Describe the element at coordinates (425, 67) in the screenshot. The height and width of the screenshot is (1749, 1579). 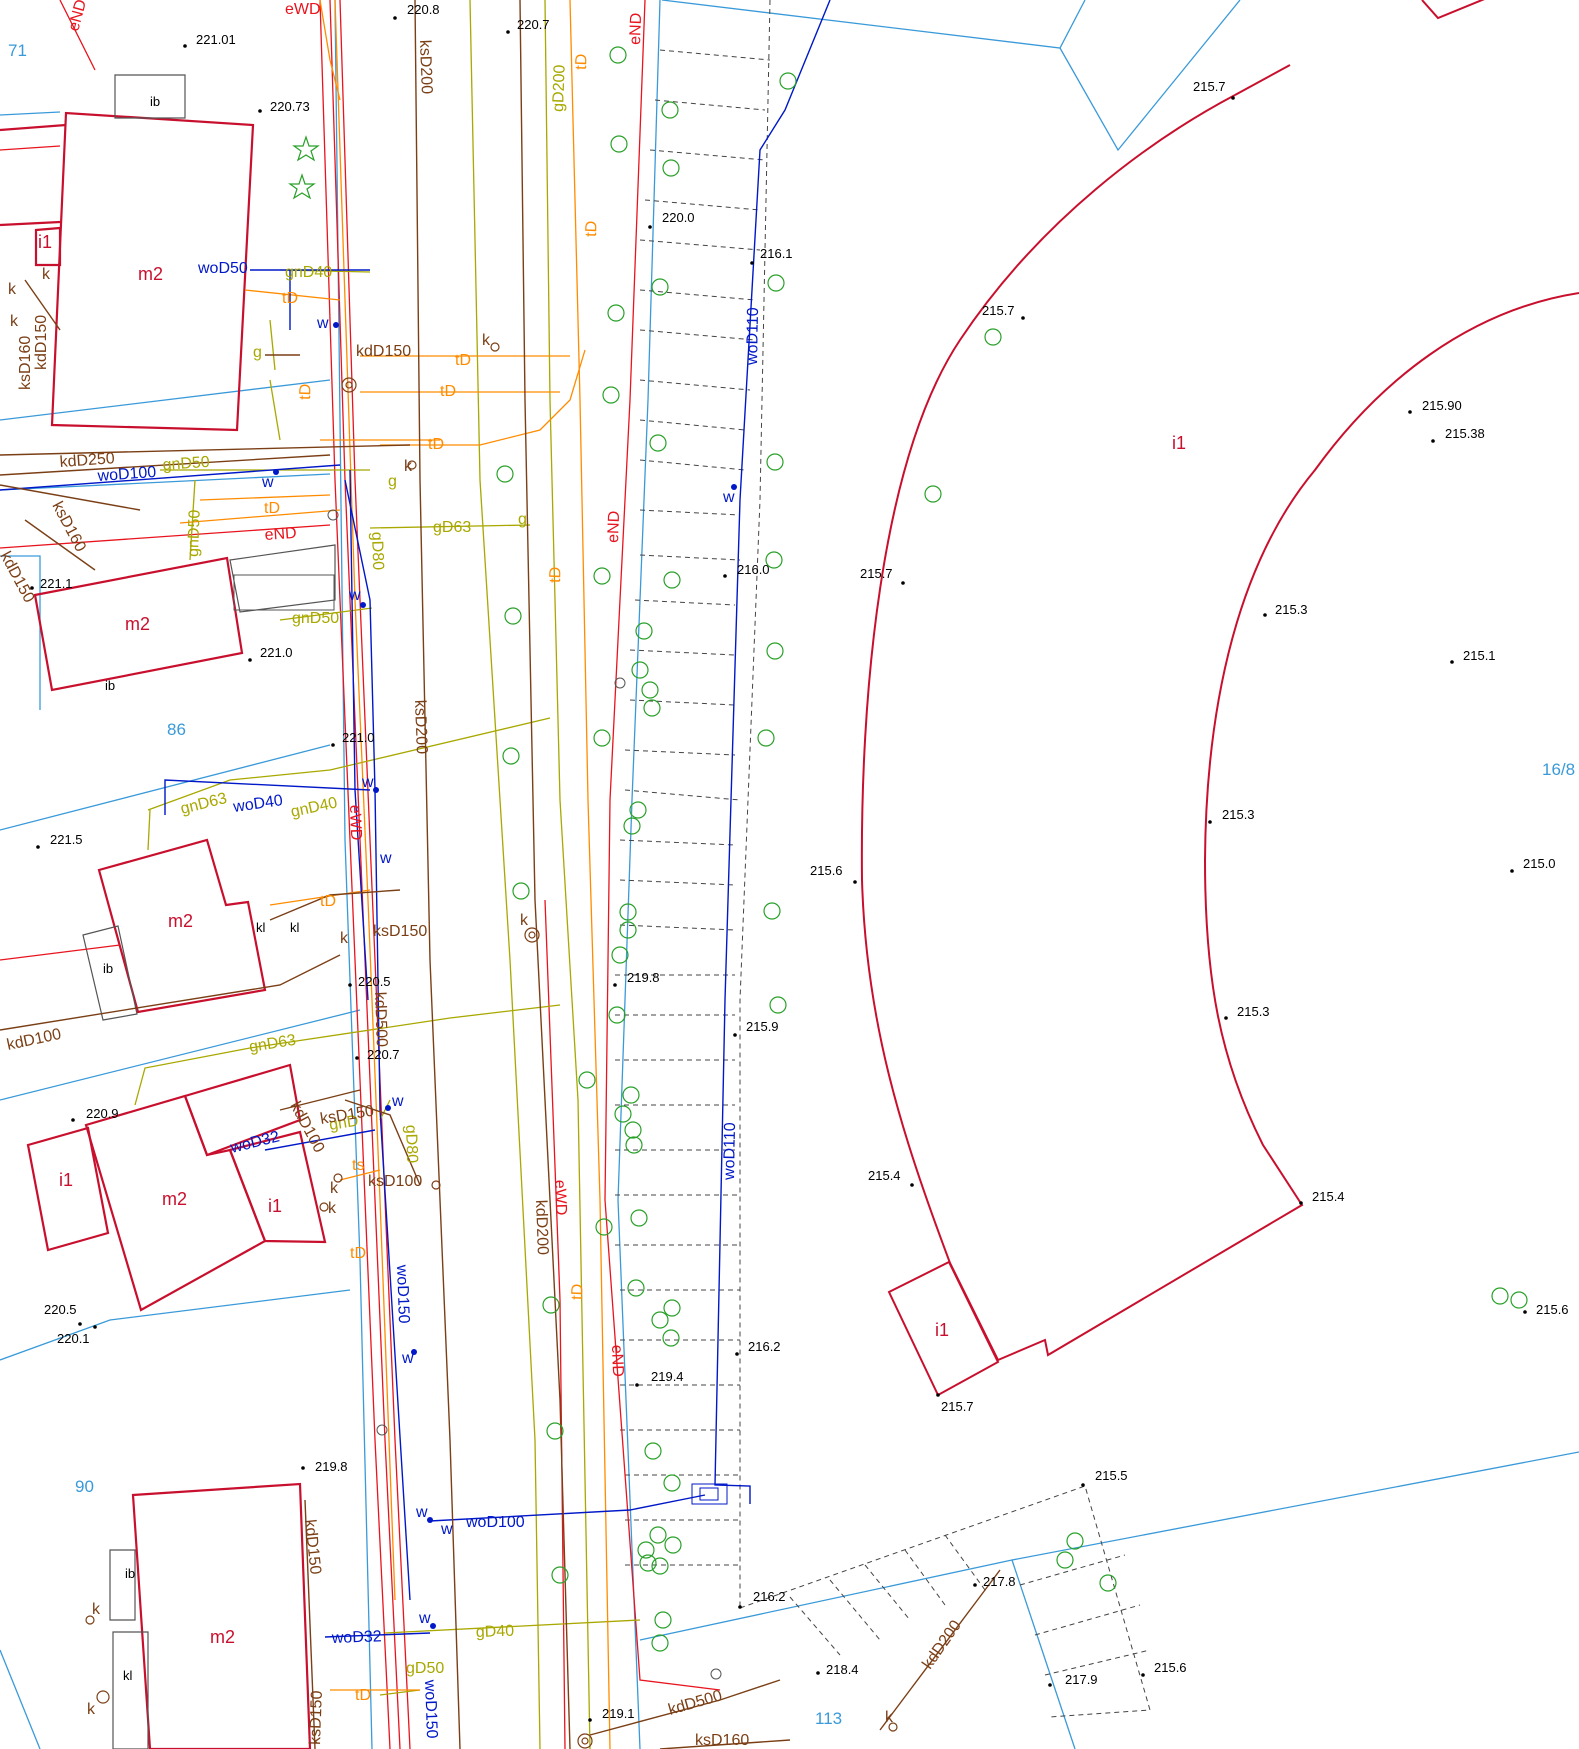
I see `sewer-label: ksD200` at that location.